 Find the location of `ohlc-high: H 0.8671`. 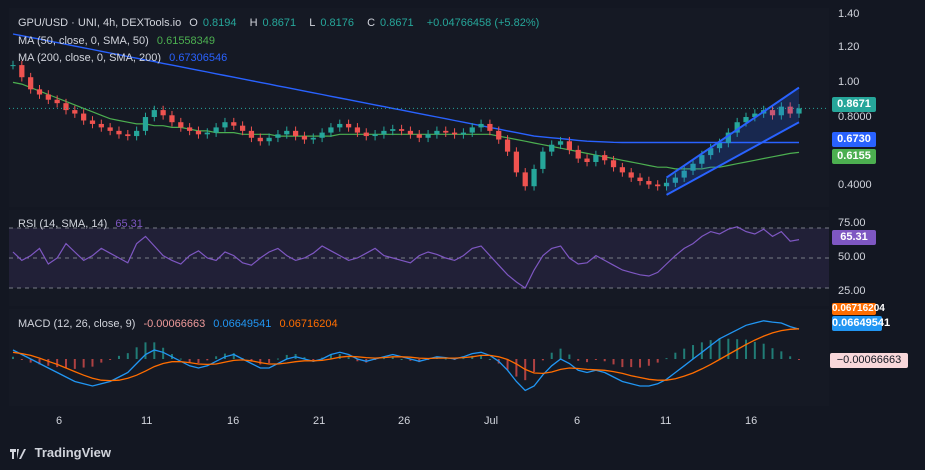

ohlc-high: H 0.8671 is located at coordinates (276, 23).